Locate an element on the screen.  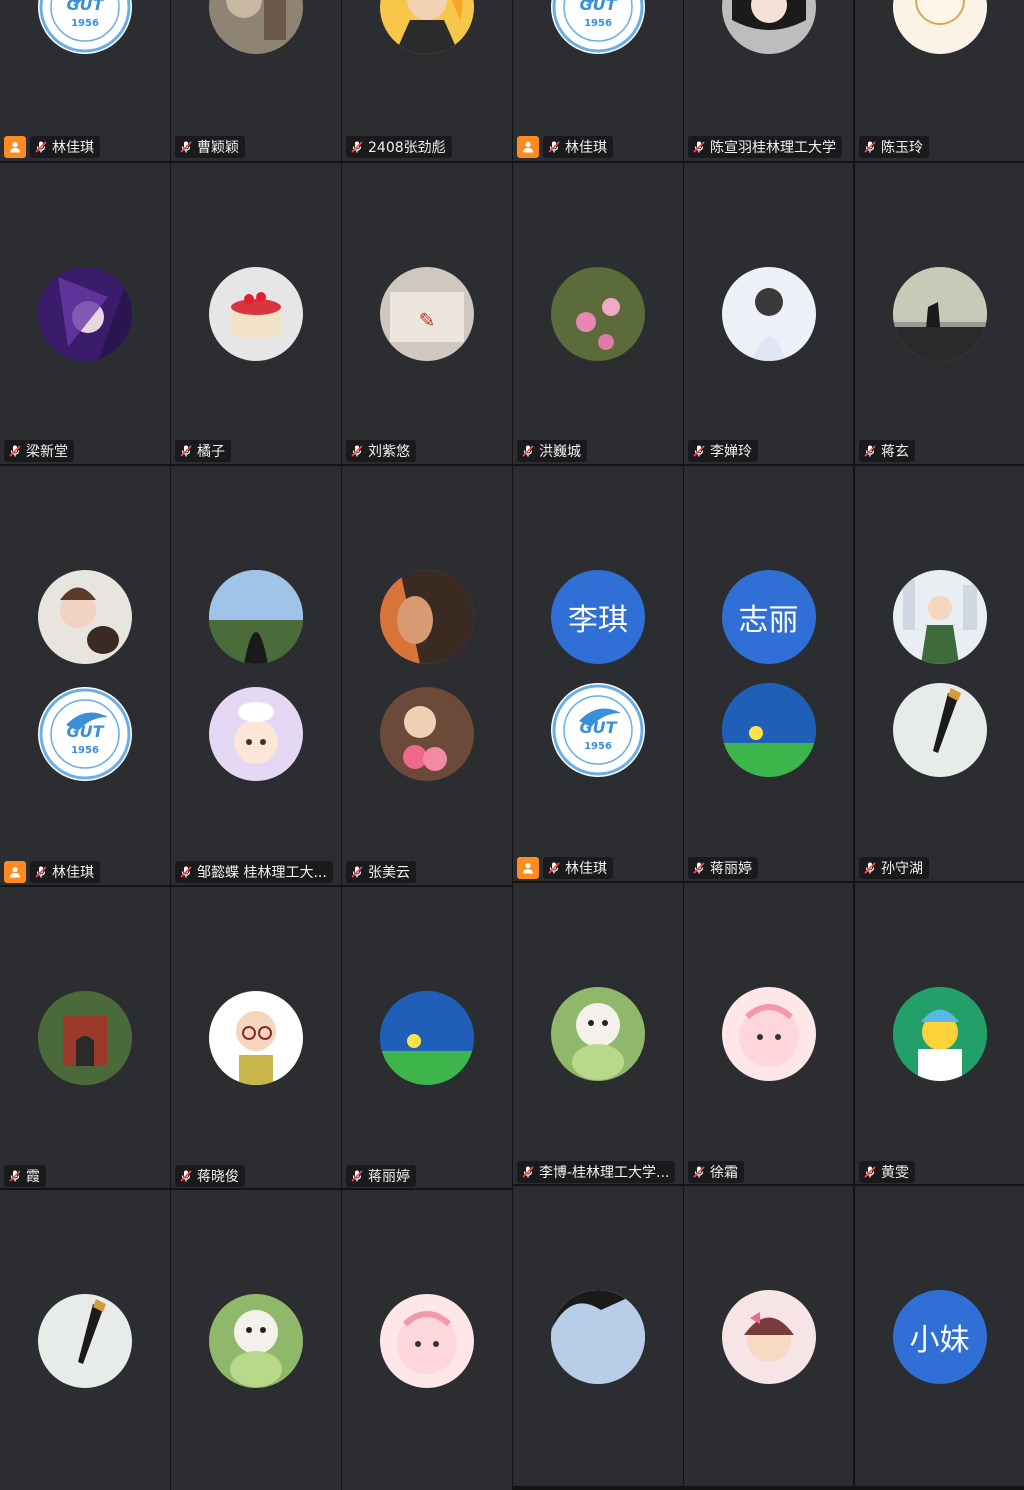
participant-tile: 陈宣羽桂林理工大学 is located at coordinates (768, 80).